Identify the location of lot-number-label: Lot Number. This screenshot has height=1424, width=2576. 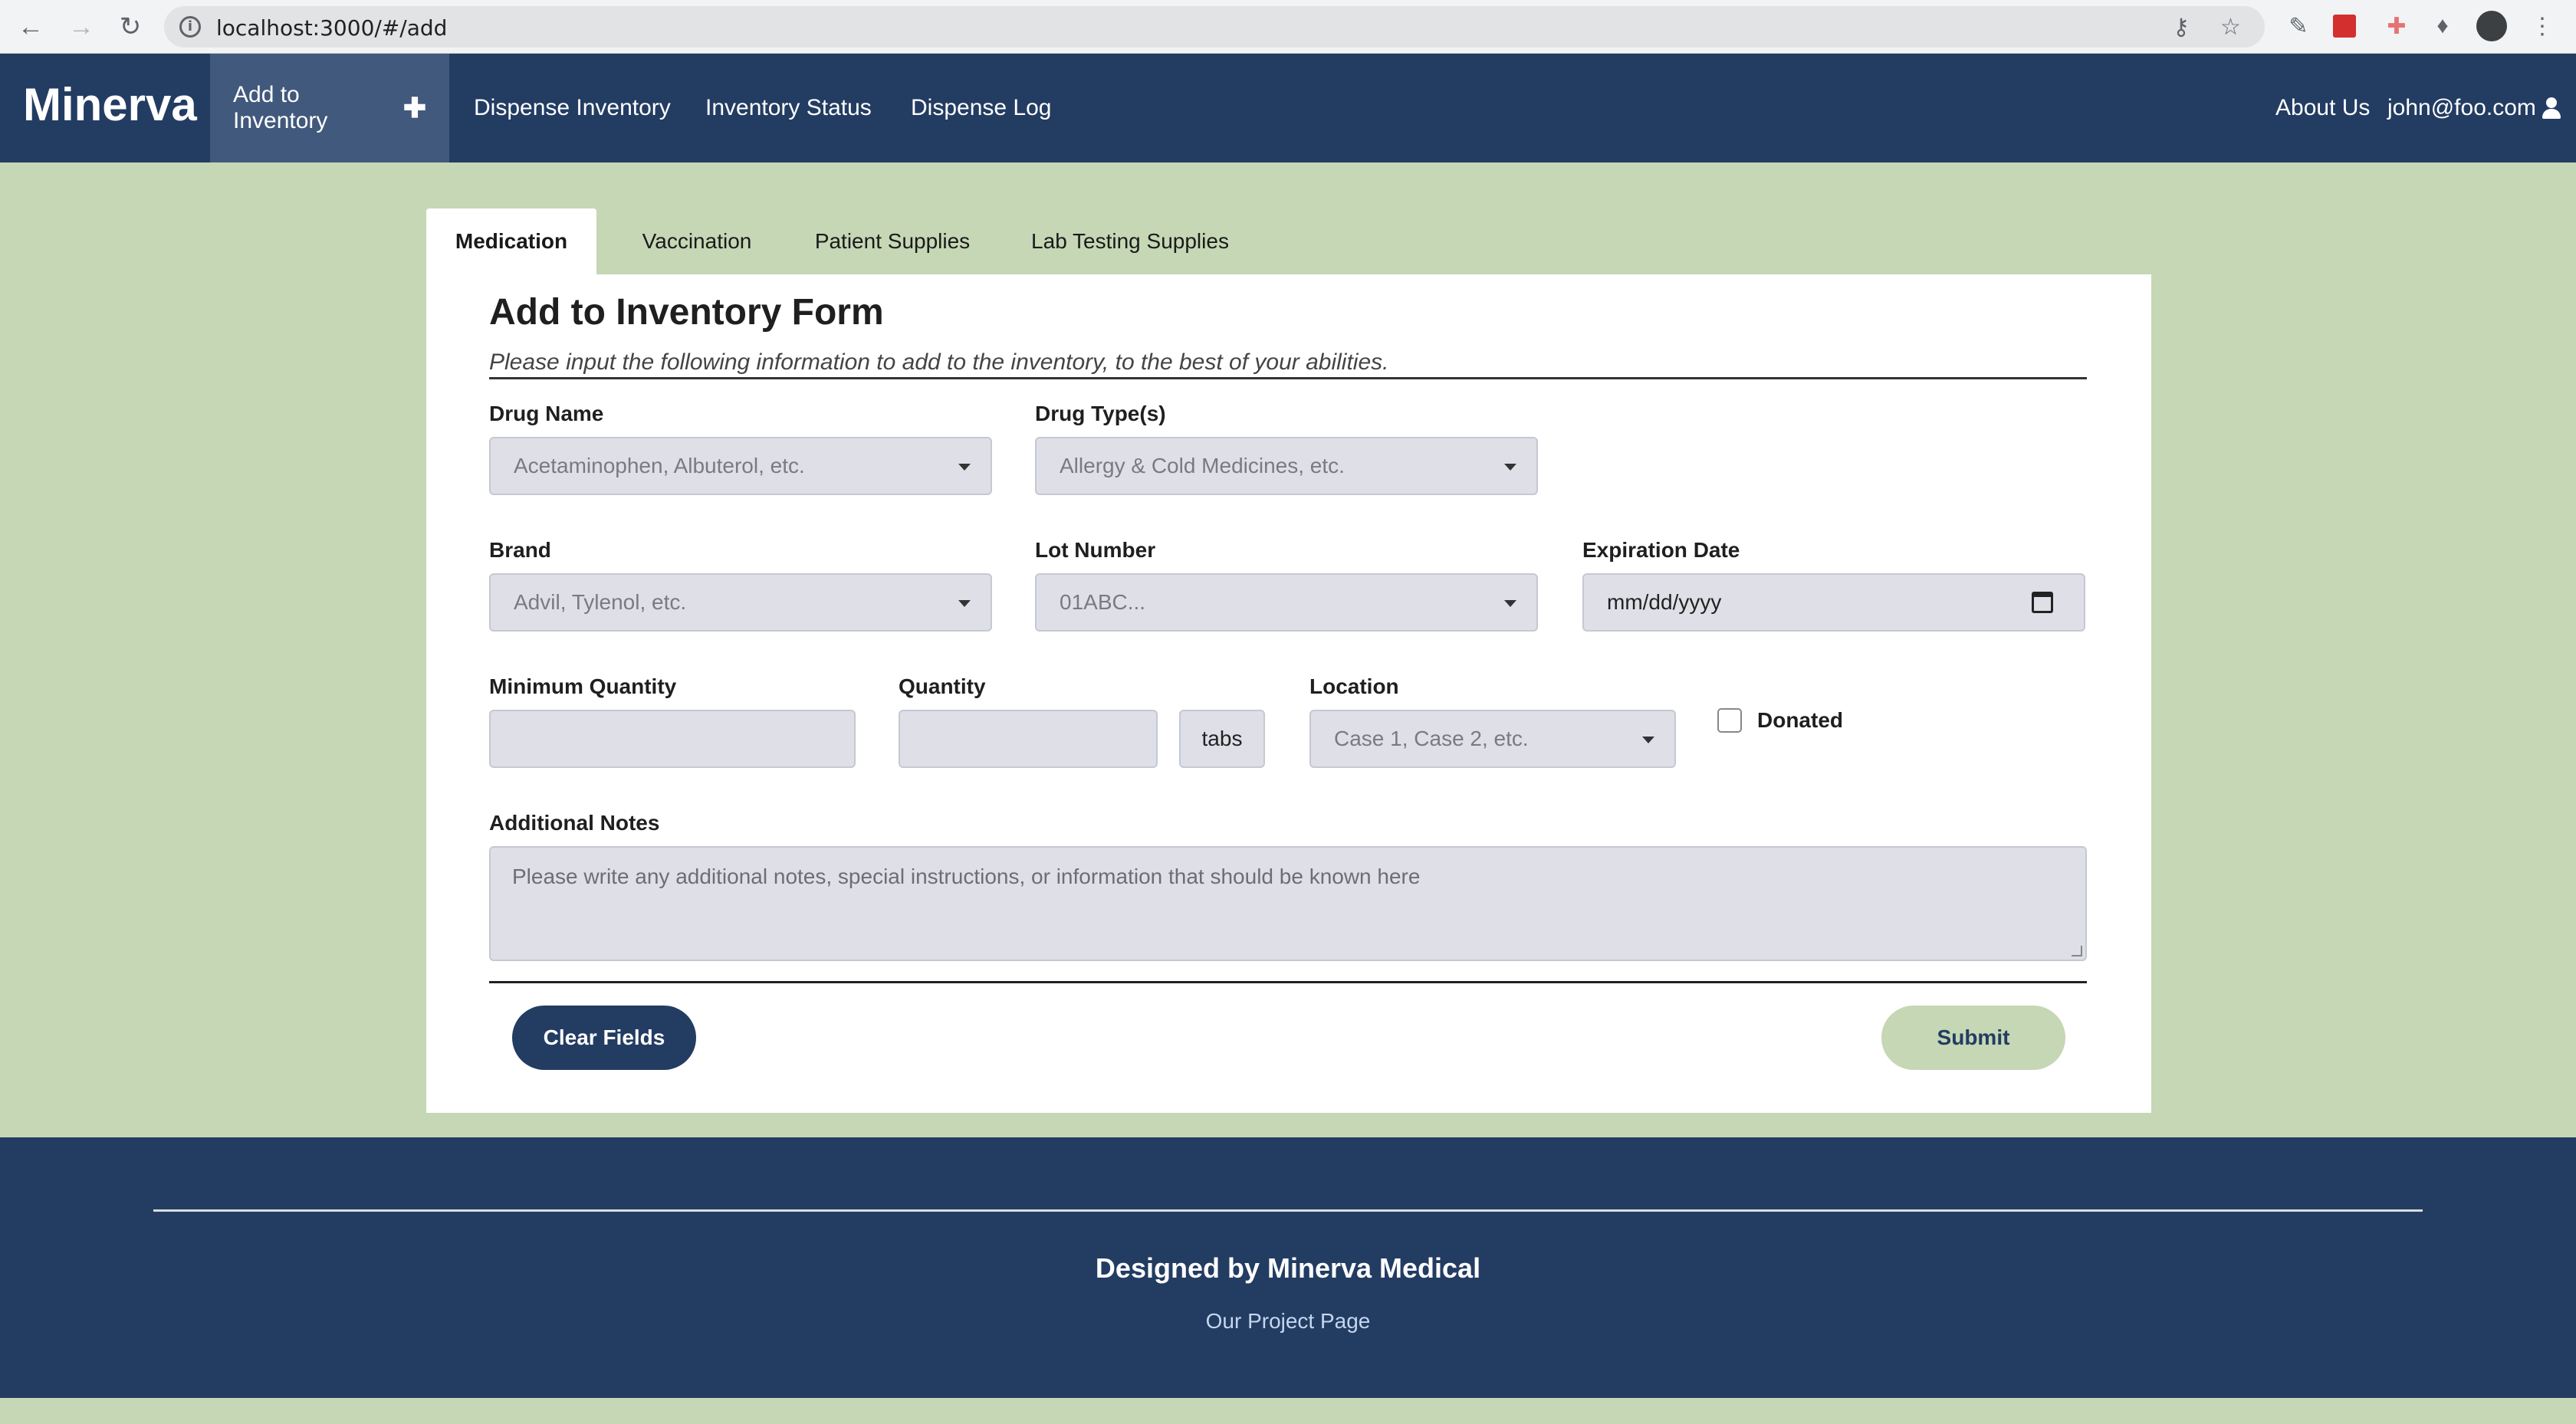
(1096, 550).